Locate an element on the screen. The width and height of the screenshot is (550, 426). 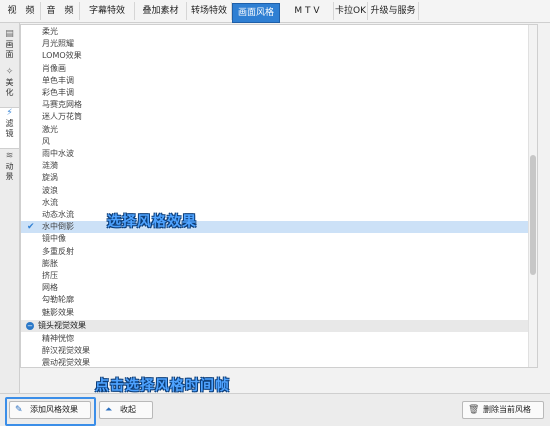
check-icon: ✔ is located at coordinates (31, 227).